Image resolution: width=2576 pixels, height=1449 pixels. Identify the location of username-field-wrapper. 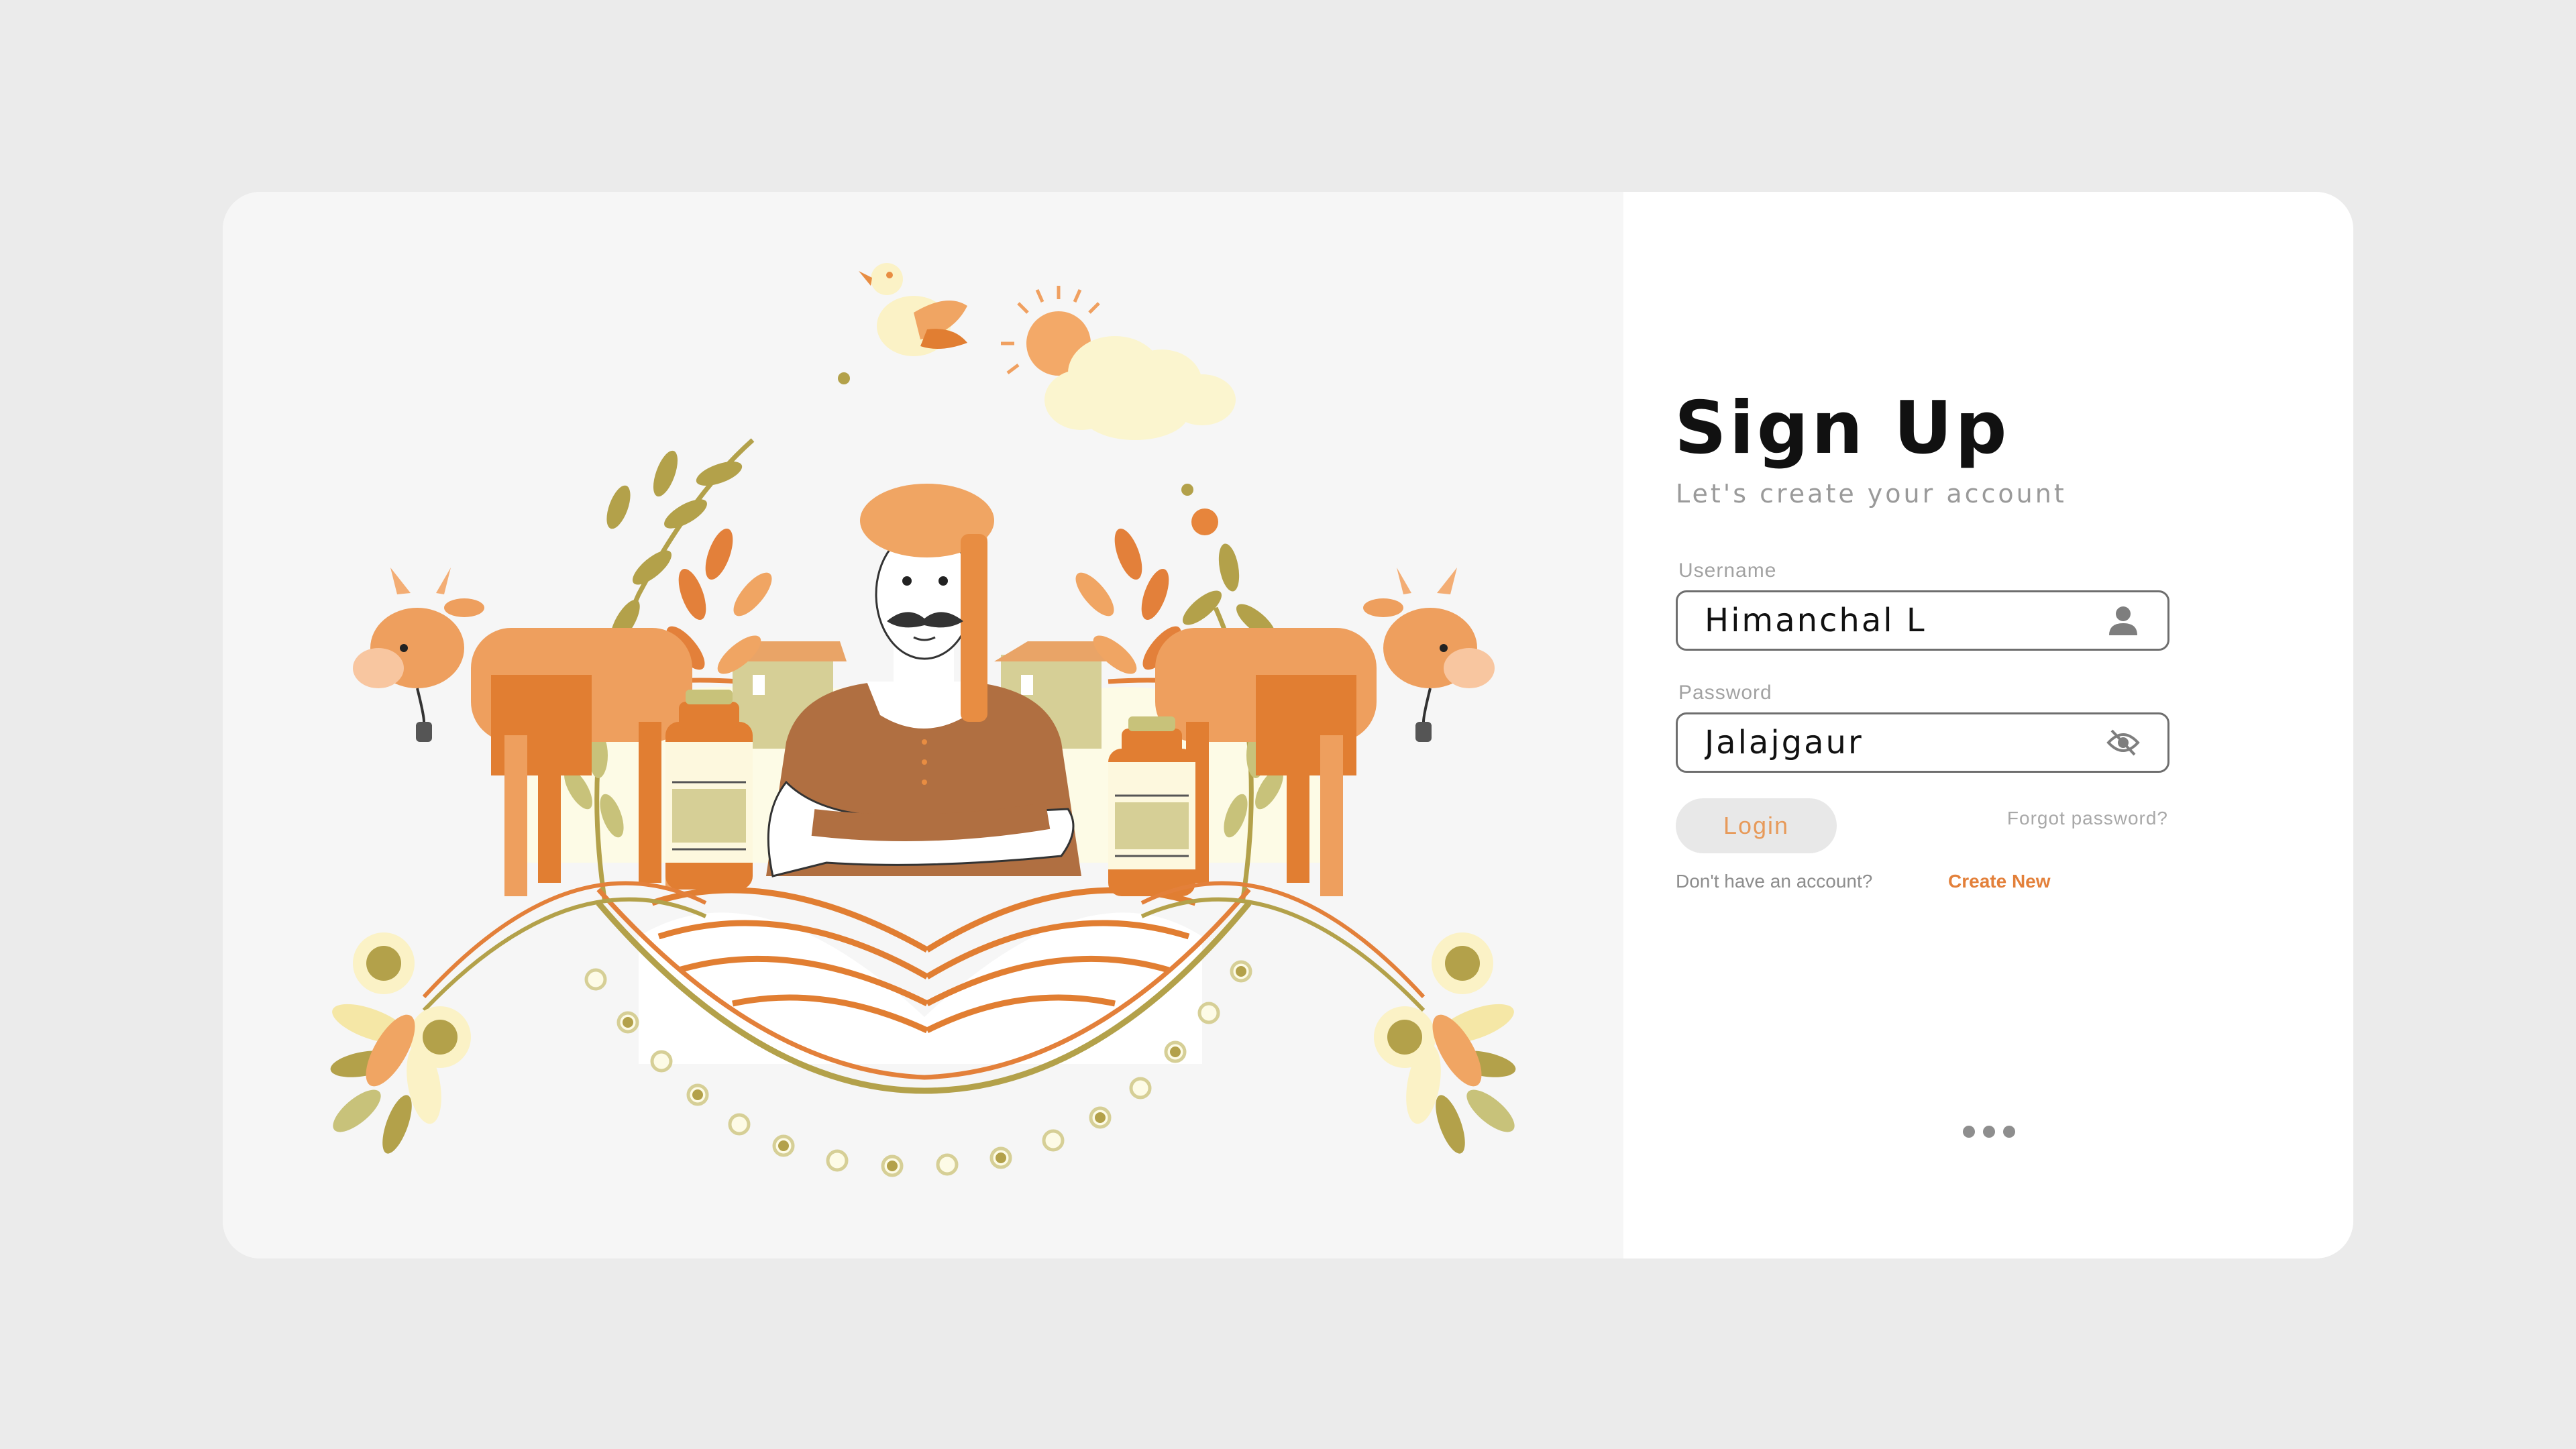
(1922, 620).